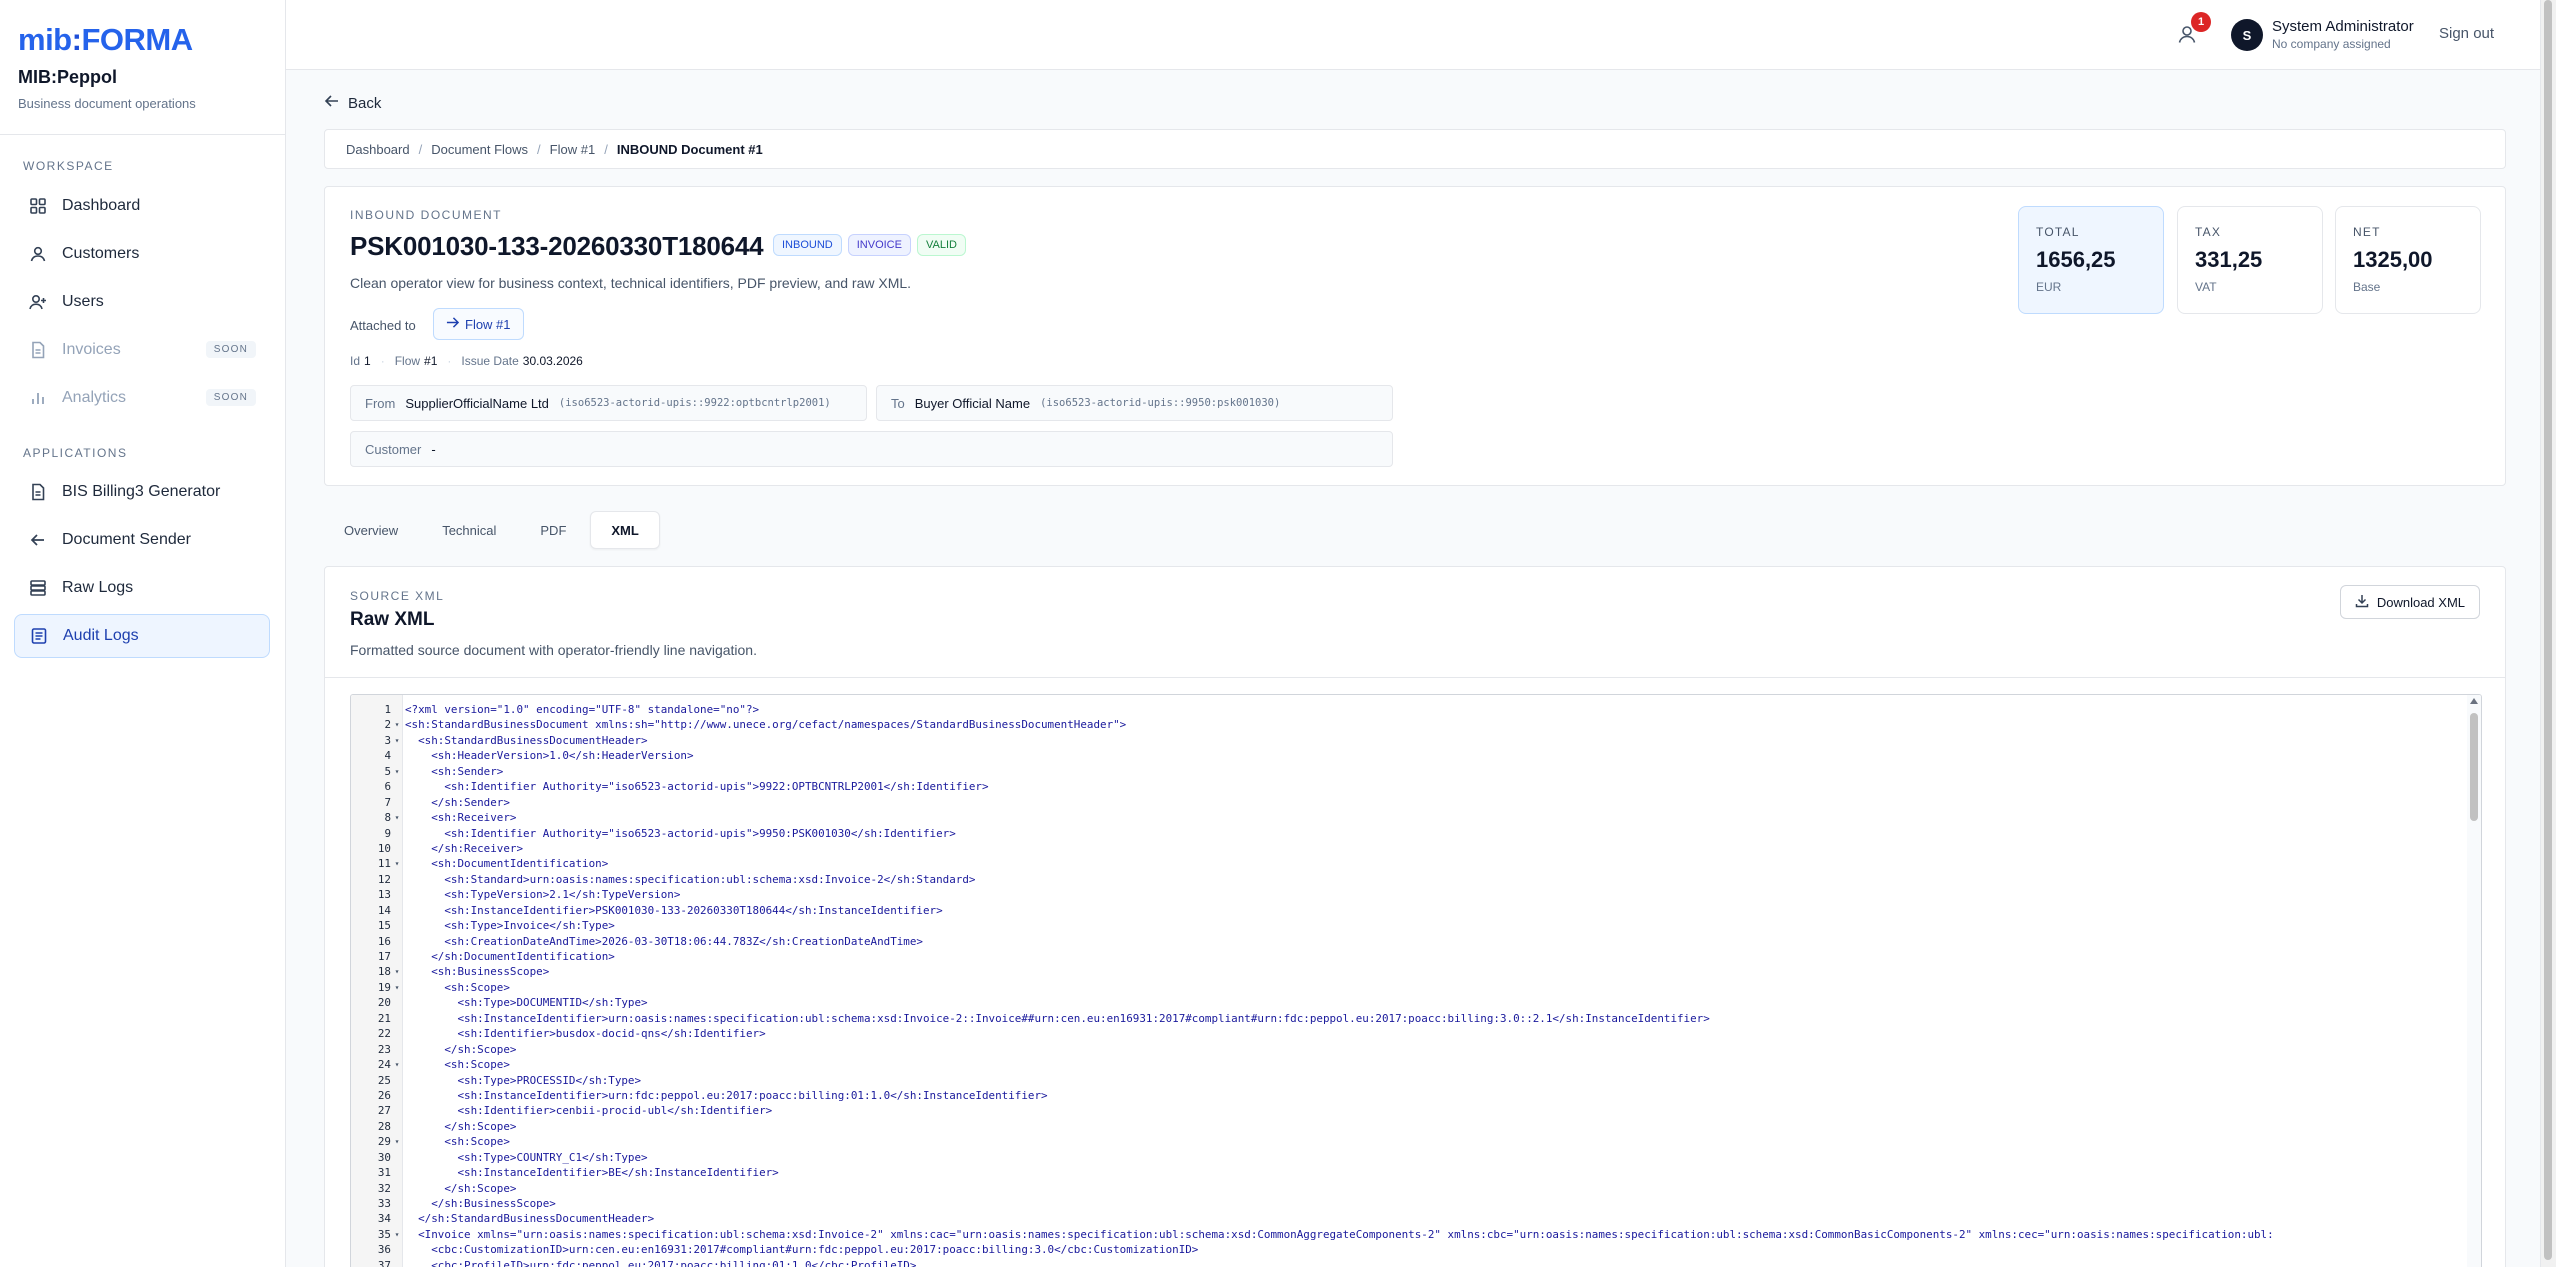 The width and height of the screenshot is (2556, 1267). What do you see at coordinates (2247, 35) in the screenshot?
I see `avatar: S` at bounding box center [2247, 35].